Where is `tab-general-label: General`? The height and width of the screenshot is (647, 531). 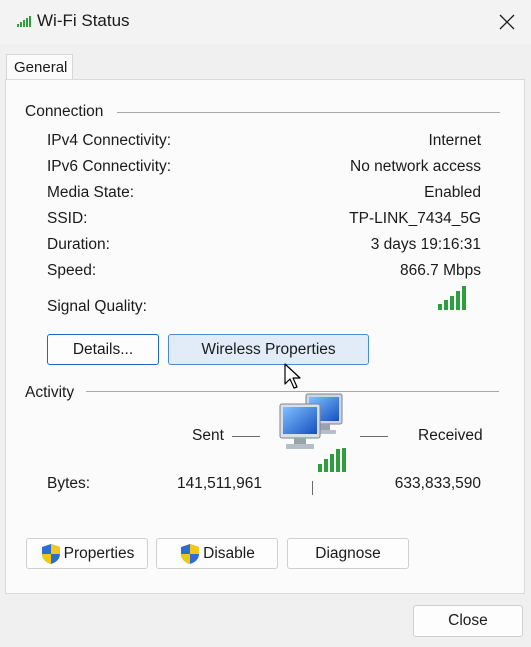
tab-general-label: General is located at coordinates (41, 67).